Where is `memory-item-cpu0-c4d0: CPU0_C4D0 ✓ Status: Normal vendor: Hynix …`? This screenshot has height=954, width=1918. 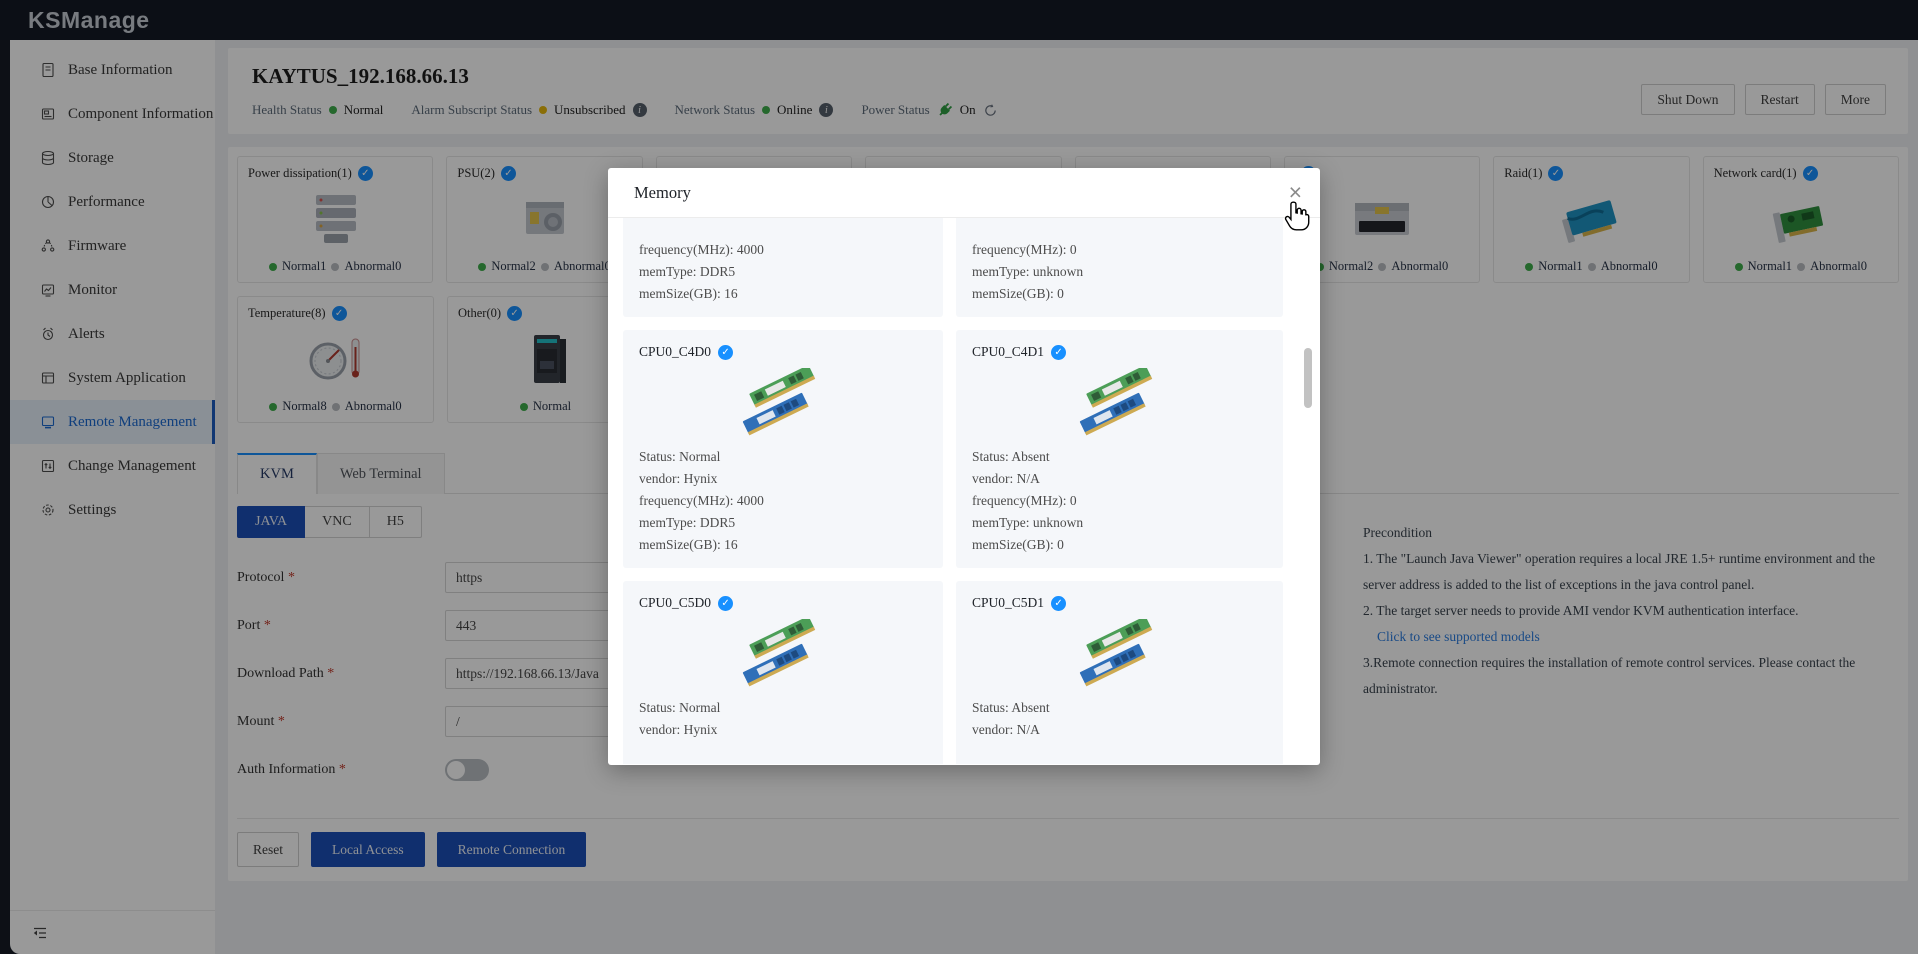
memory-item-cpu0-c4d0: CPU0_C4D0 ✓ Status: Normal vendor: Hynix … is located at coordinates (783, 449).